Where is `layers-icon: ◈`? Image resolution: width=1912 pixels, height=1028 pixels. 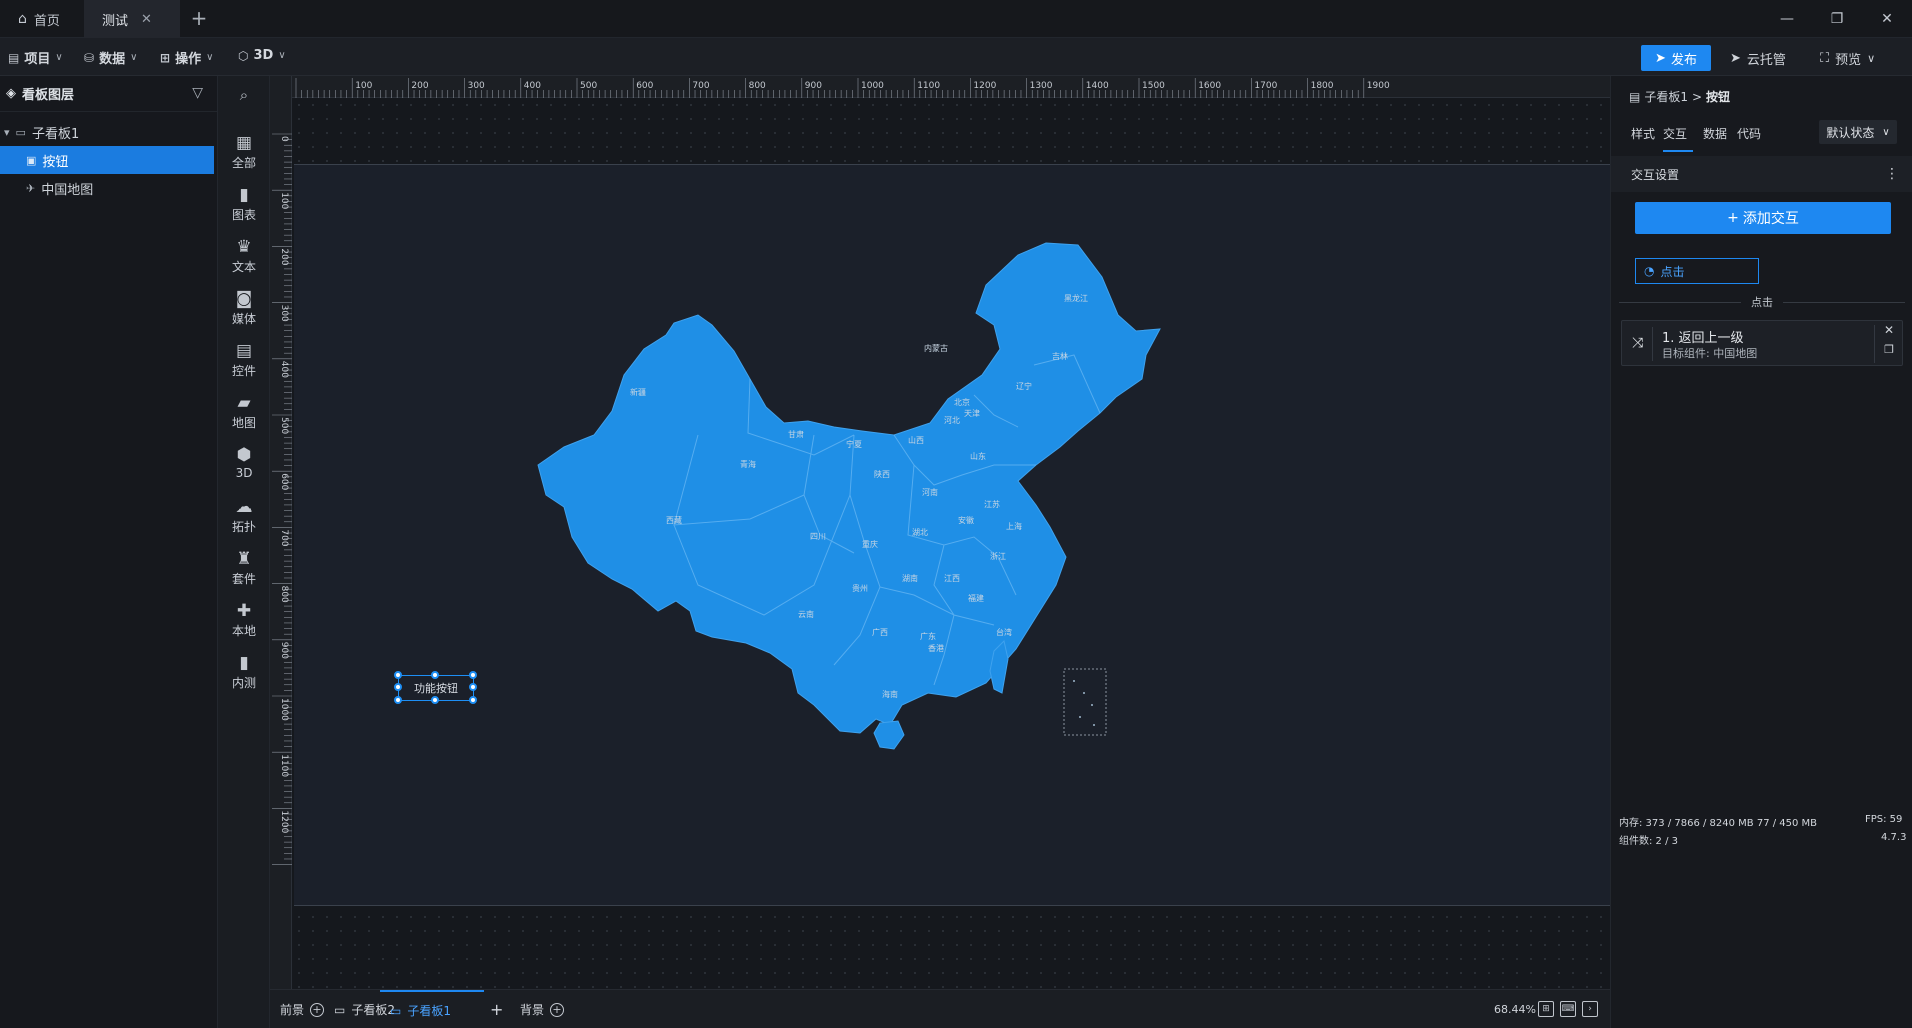
layers-icon: ◈ is located at coordinates (11, 93).